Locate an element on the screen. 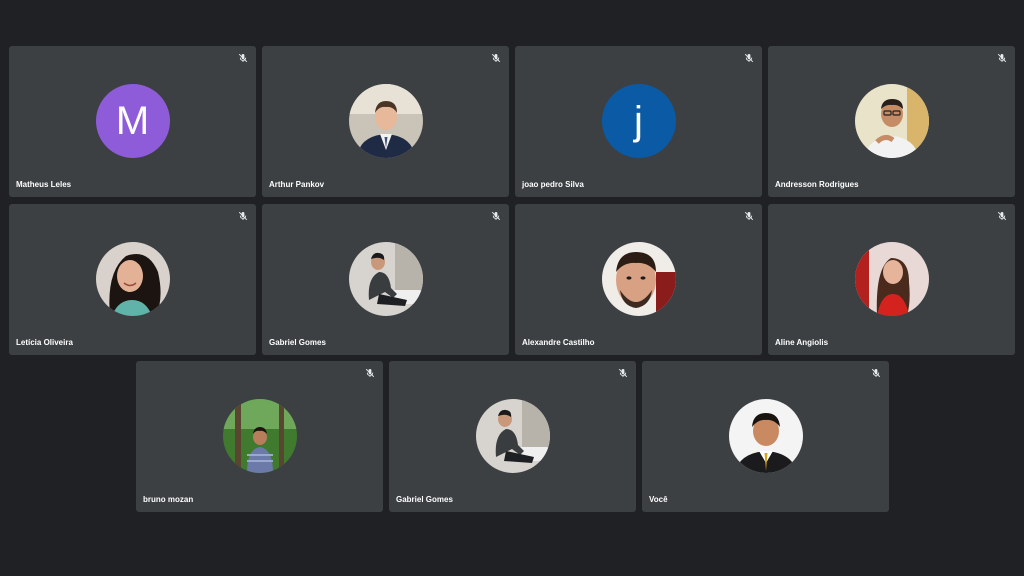  participant-tile-gabriel-gomes: Gabriel Gomes is located at coordinates (385, 279).